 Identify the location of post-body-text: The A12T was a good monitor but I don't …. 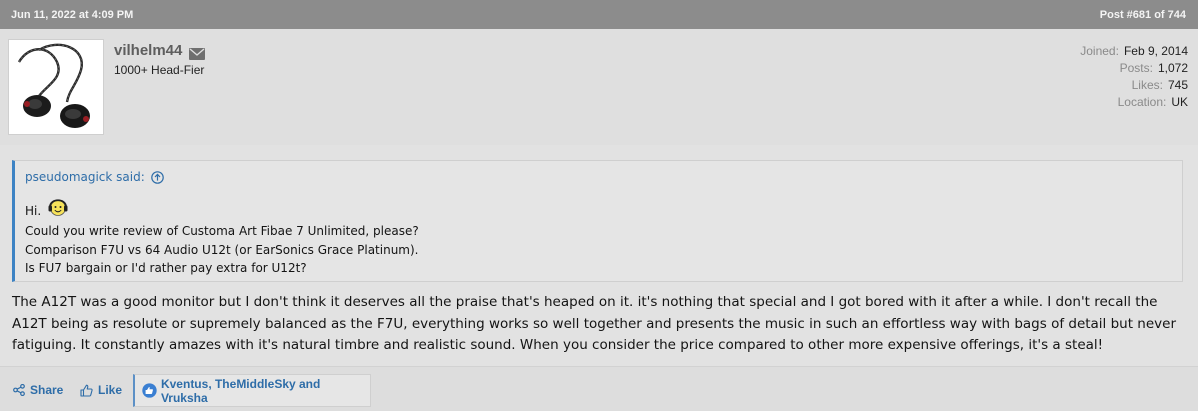
(594, 323).